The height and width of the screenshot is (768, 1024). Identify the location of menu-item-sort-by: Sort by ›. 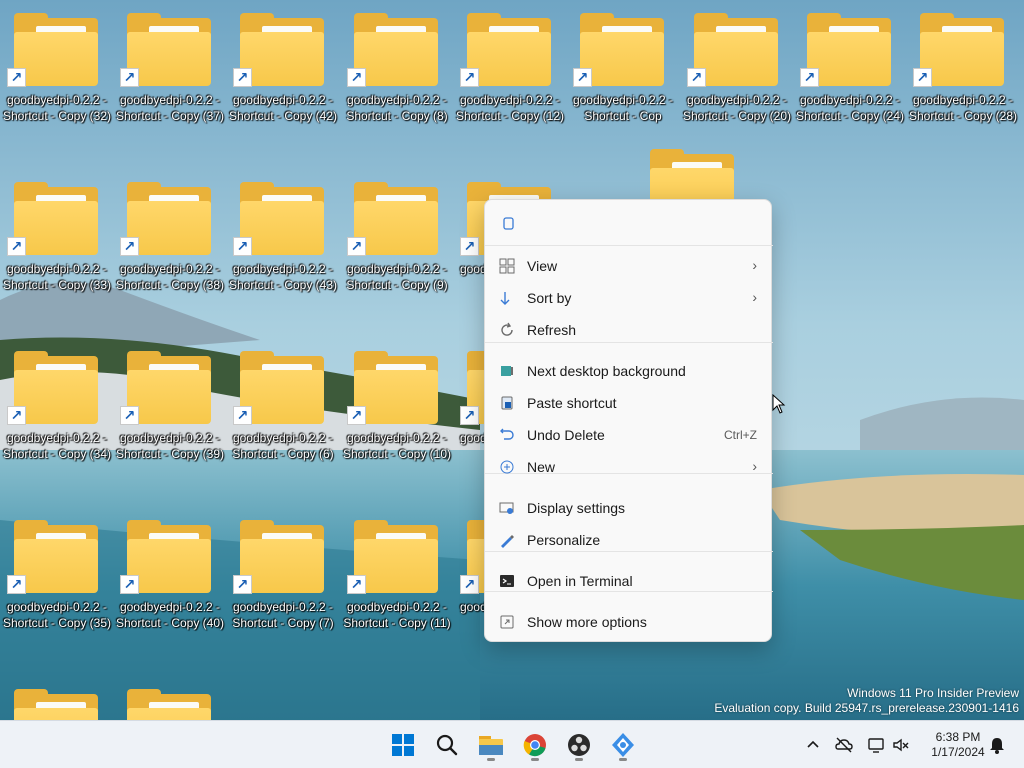
(629, 298).